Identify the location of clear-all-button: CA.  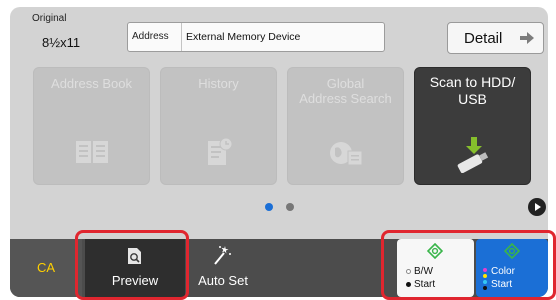
(46, 268).